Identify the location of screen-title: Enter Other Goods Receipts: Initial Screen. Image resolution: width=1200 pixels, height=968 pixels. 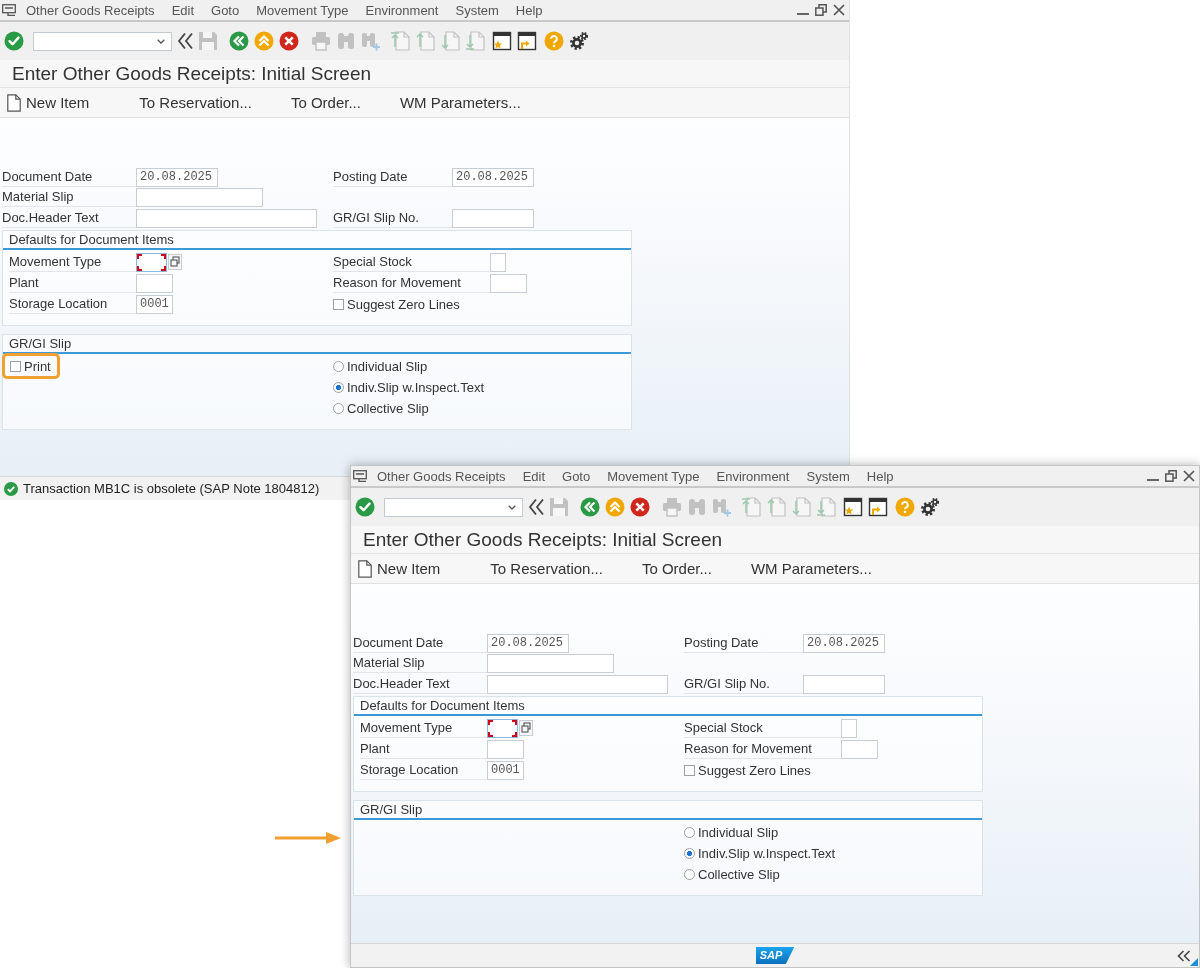
(192, 73).